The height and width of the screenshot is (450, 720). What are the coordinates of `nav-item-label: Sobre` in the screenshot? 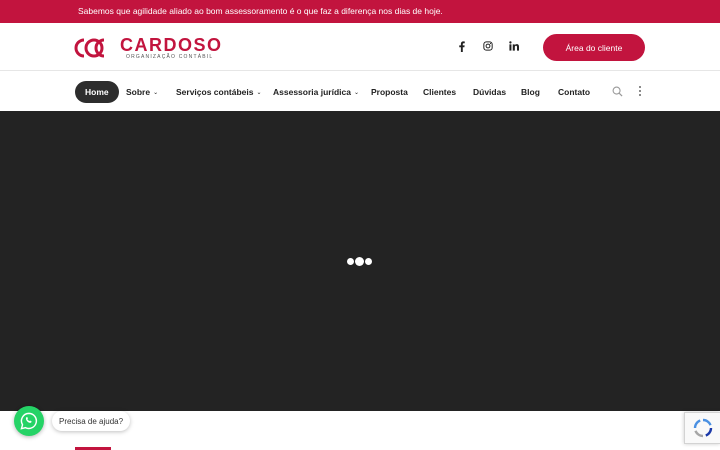 It's located at (138, 92).